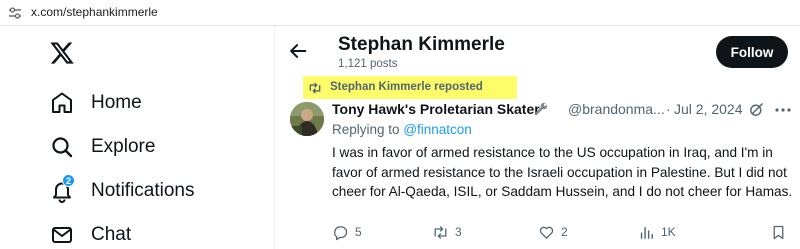 The image size is (800, 249). Describe the element at coordinates (111, 234) in the screenshot. I see `sidebar-item-label: Chat` at that location.